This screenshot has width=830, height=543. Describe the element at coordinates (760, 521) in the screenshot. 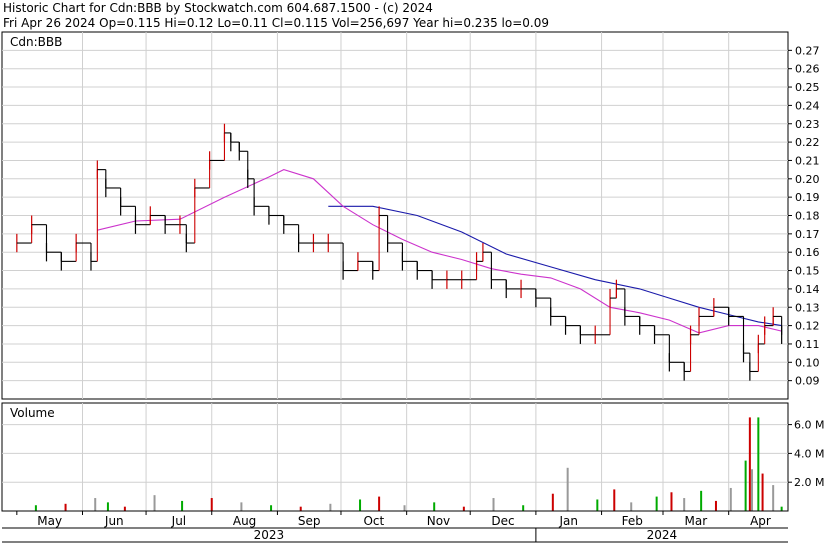

I see `month-label: Apr` at that location.